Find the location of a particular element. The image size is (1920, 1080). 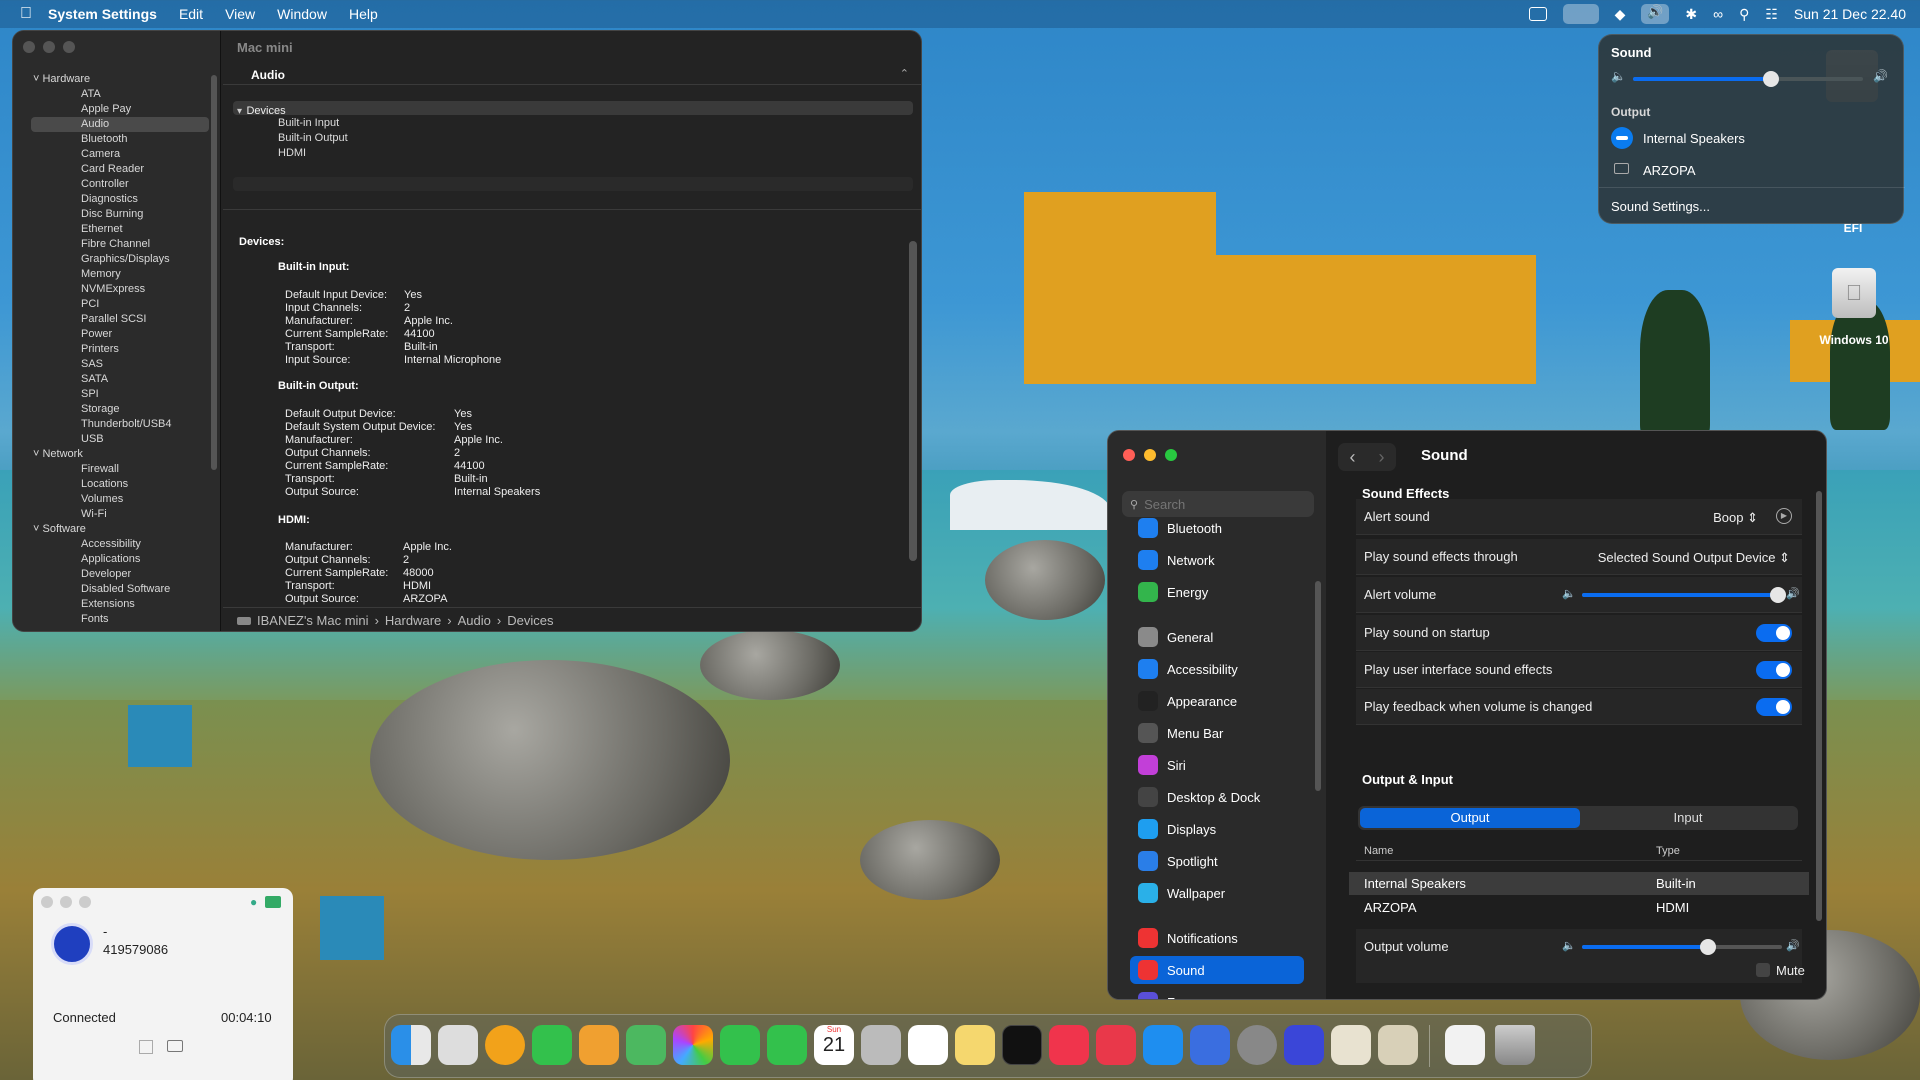

sidebar-item-spotlight: Spotlight is located at coordinates (1217, 861).